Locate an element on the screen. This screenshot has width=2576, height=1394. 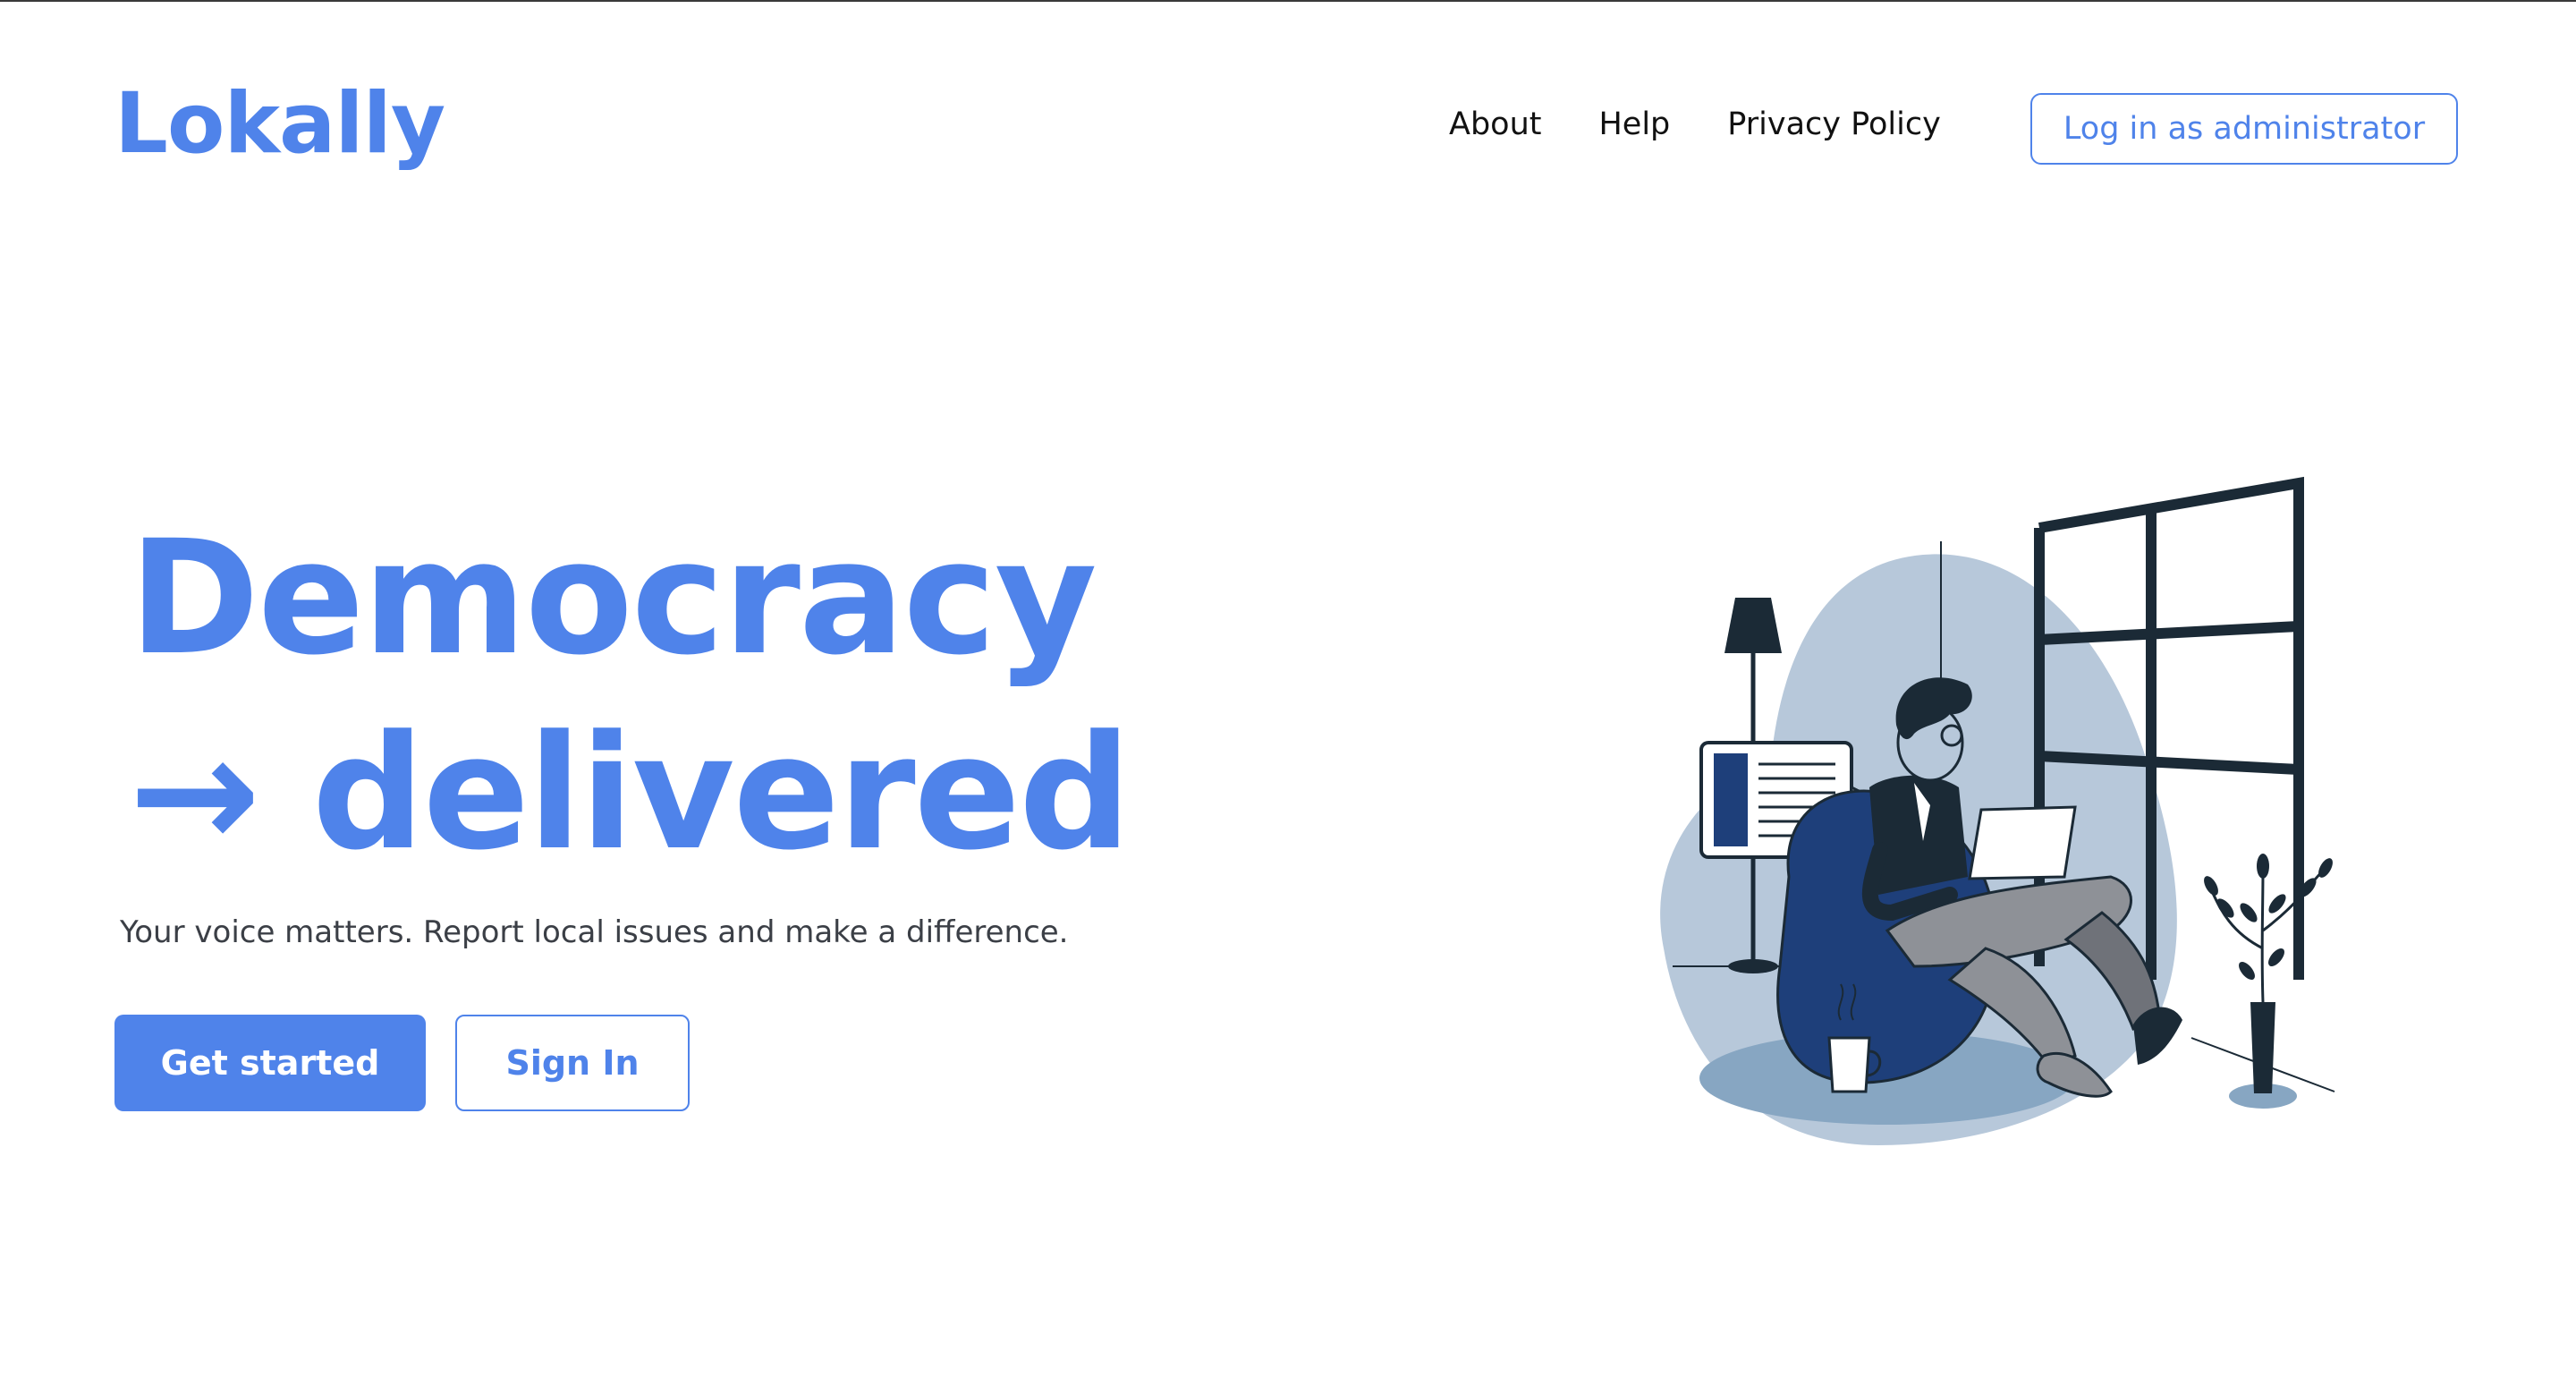
get-started-button: Get started is located at coordinates (270, 1063).